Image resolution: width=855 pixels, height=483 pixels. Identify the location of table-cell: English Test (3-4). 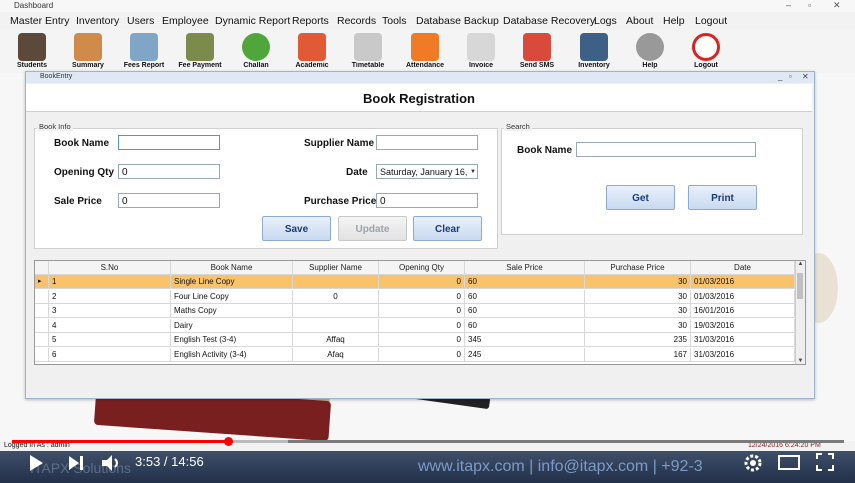
(232, 340).